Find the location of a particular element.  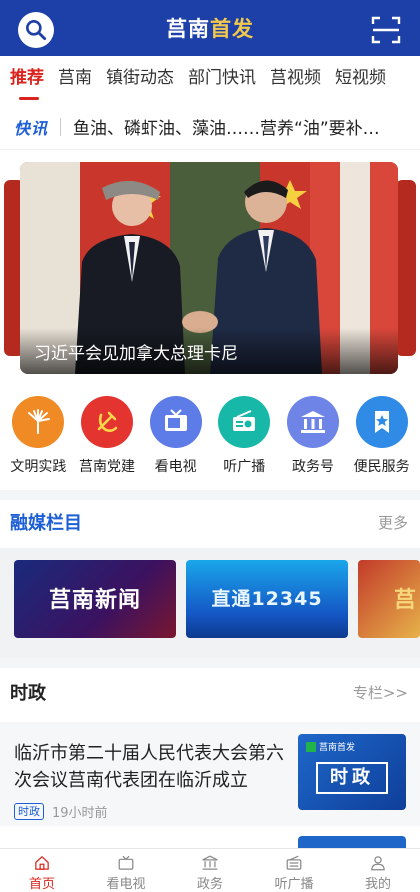

news-meta: 时政 19小时前 is located at coordinates (61, 811).